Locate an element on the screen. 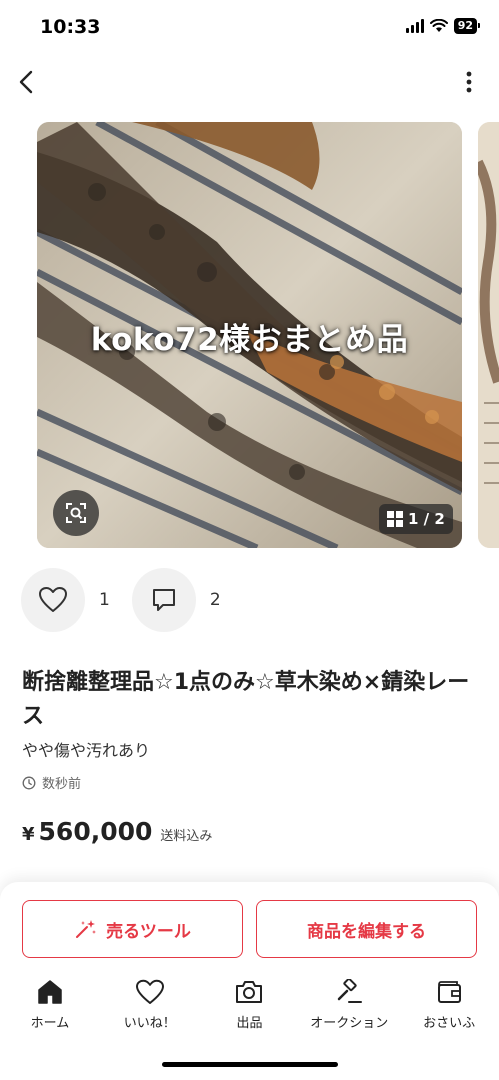 This screenshot has width=499, height=1080. status-bar: 10:33 92 is located at coordinates (249, 27).